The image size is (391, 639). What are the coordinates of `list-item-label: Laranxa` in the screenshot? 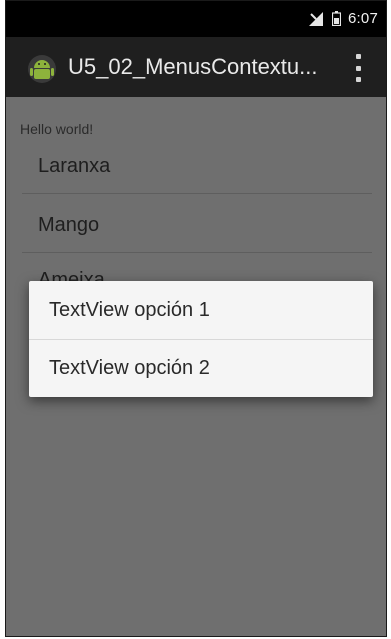 It's located at (74, 166).